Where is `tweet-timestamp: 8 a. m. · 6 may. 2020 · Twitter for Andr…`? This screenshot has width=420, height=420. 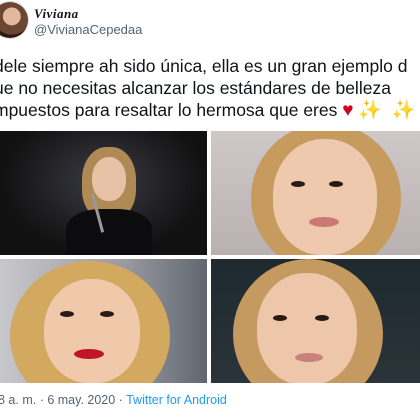
tweet-timestamp: 8 a. m. · 6 may. 2020 · Twitter for Andr… is located at coordinates (113, 400).